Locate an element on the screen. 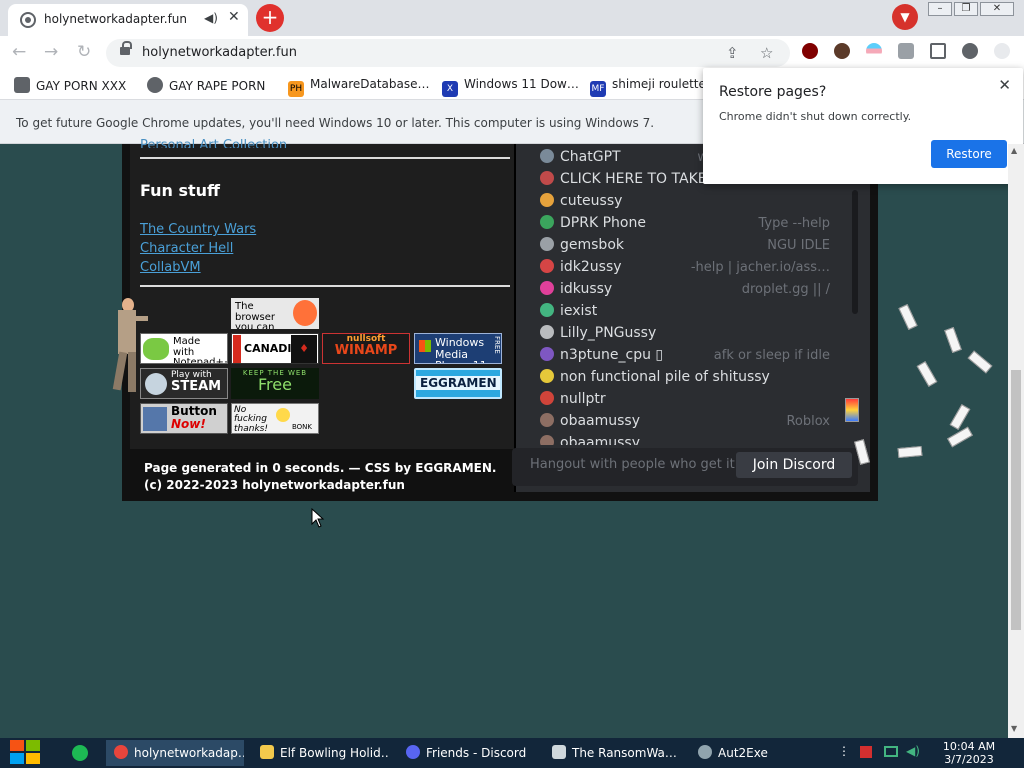  tray-overflow-icon: ⋮ is located at coordinates (844, 751).